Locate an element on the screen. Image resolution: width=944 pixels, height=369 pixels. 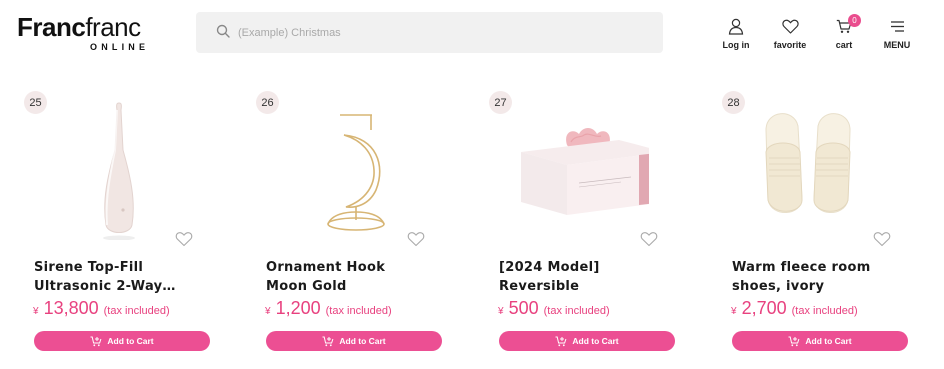
cart-count-badge: 0 is located at coordinates (854, 20).